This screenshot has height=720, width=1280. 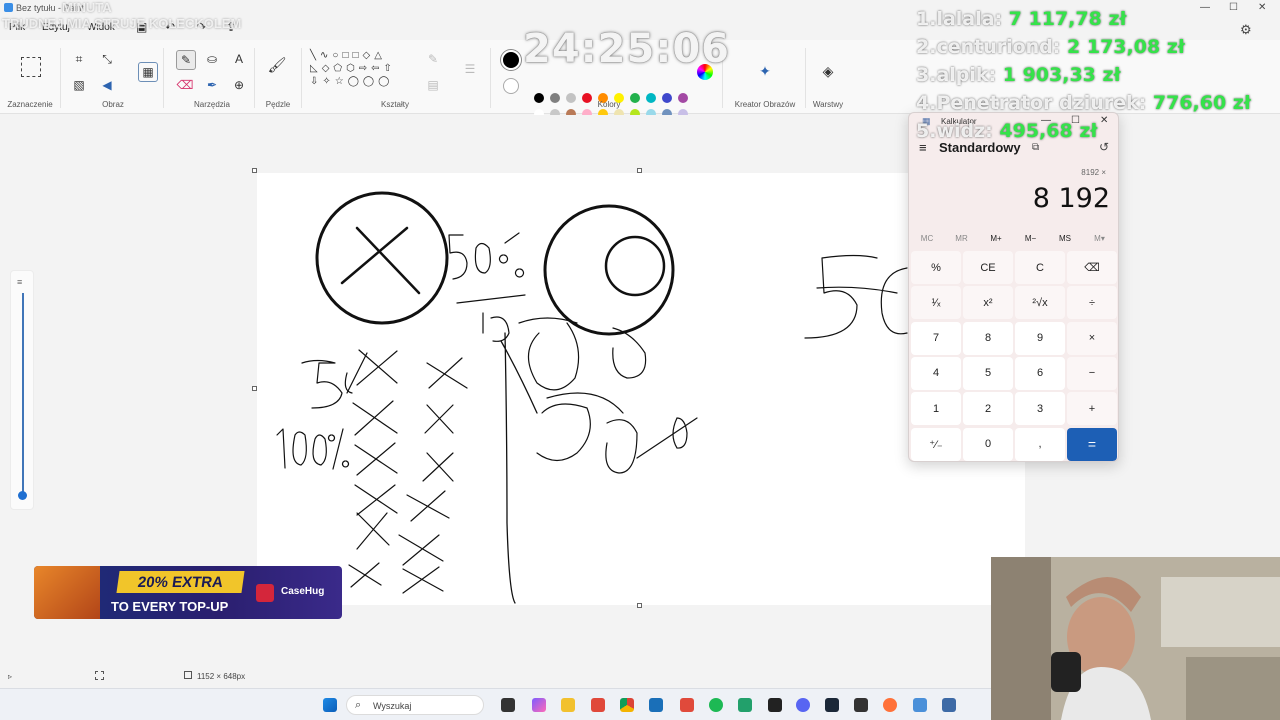 I want to click on leaderboard-amount: 776,60 zł, so click(x=1201, y=103).